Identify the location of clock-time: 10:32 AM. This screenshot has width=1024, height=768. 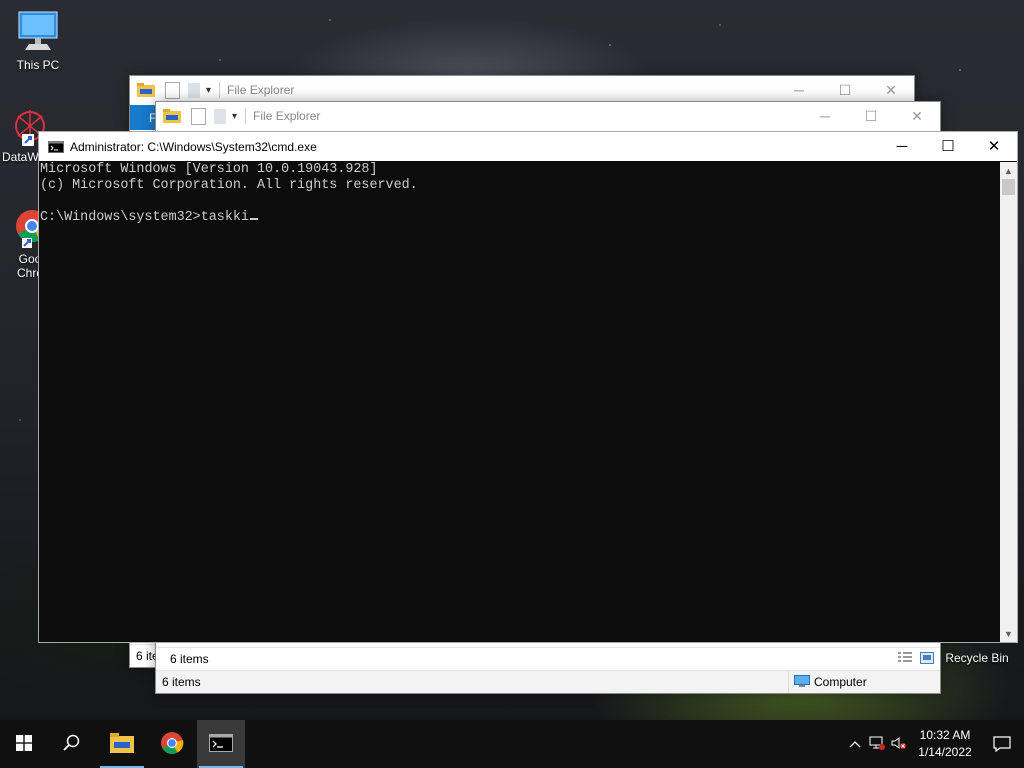
(945, 735).